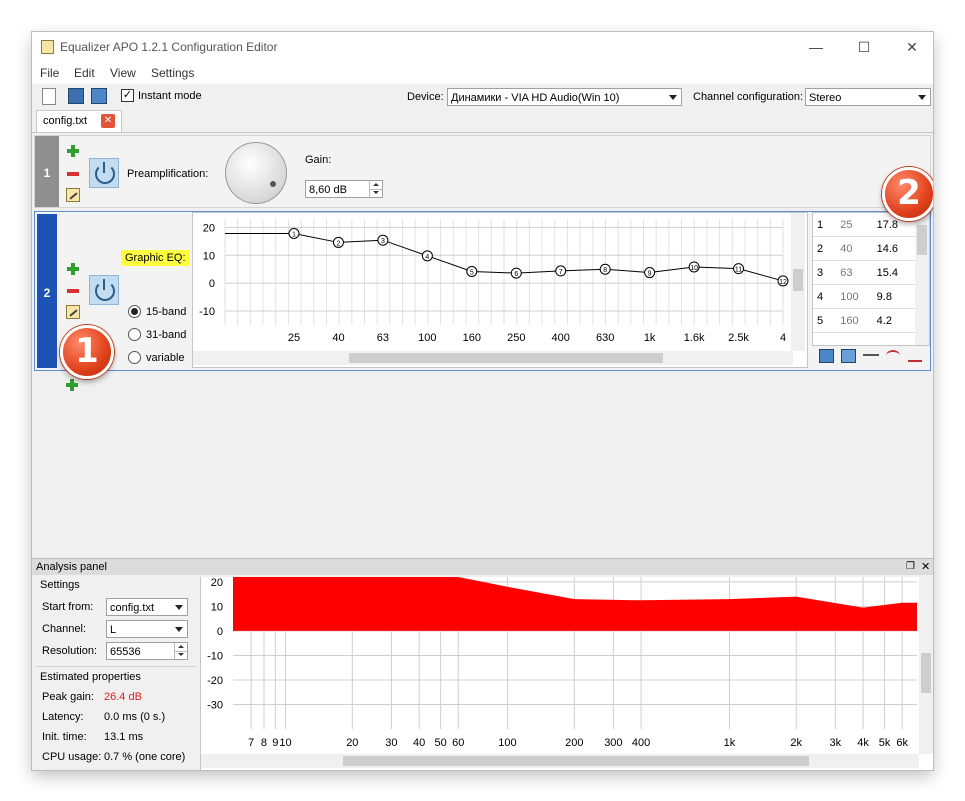  I want to click on bands-table: 1 25 17.8 2 40 14.6 3 63 15.4 4 100 9.8 5 160 4.2, so click(864, 273).